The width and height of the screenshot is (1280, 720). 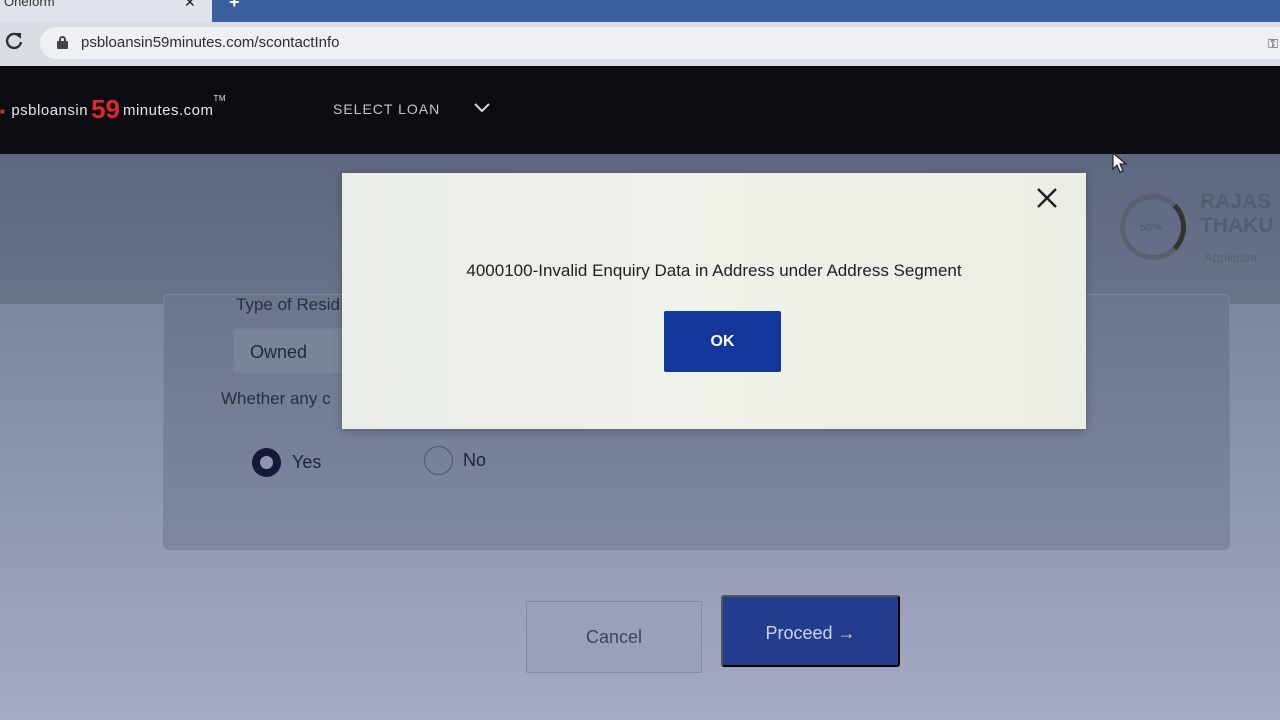 I want to click on address-bar: psbloansin59minutes.com/scontactInfo ⚿, so click(x=660, y=43).